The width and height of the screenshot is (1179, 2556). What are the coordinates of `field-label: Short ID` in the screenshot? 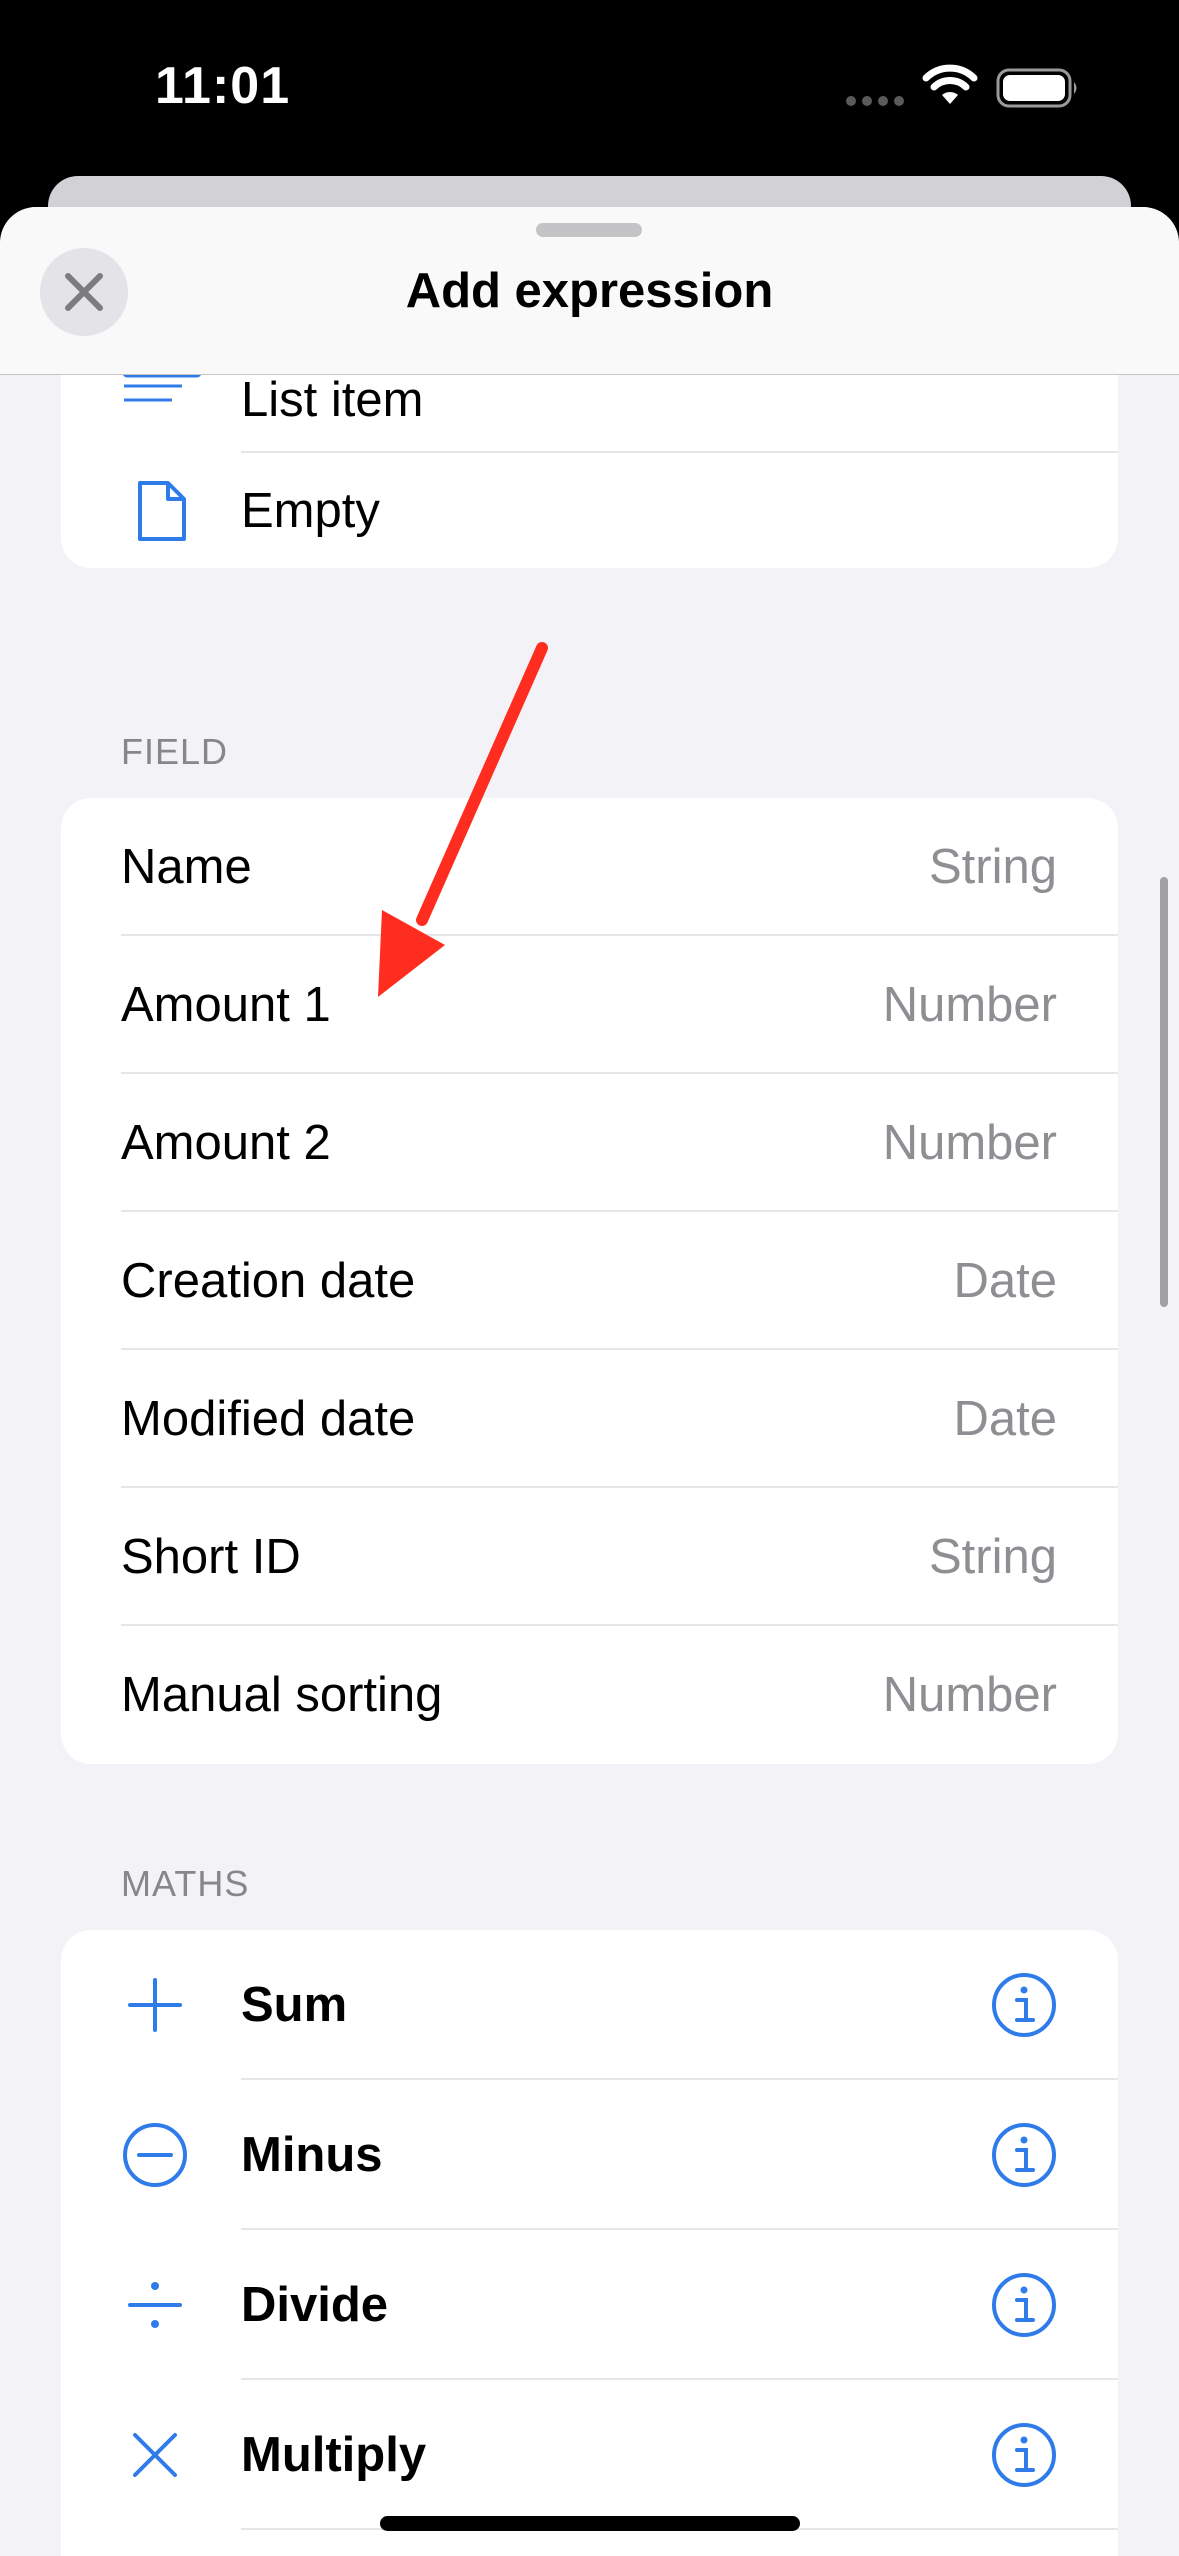 It's located at (211, 1557).